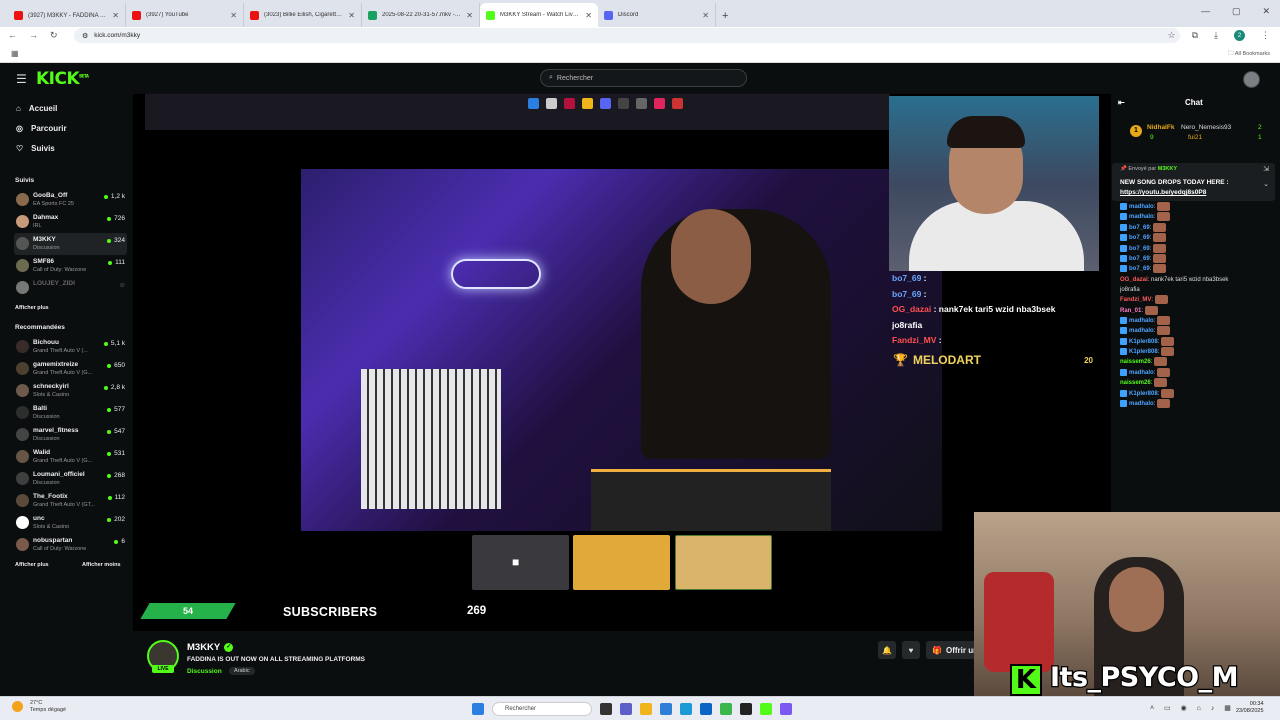  What do you see at coordinates (626, 709) in the screenshot?
I see `teams-icon` at bounding box center [626, 709].